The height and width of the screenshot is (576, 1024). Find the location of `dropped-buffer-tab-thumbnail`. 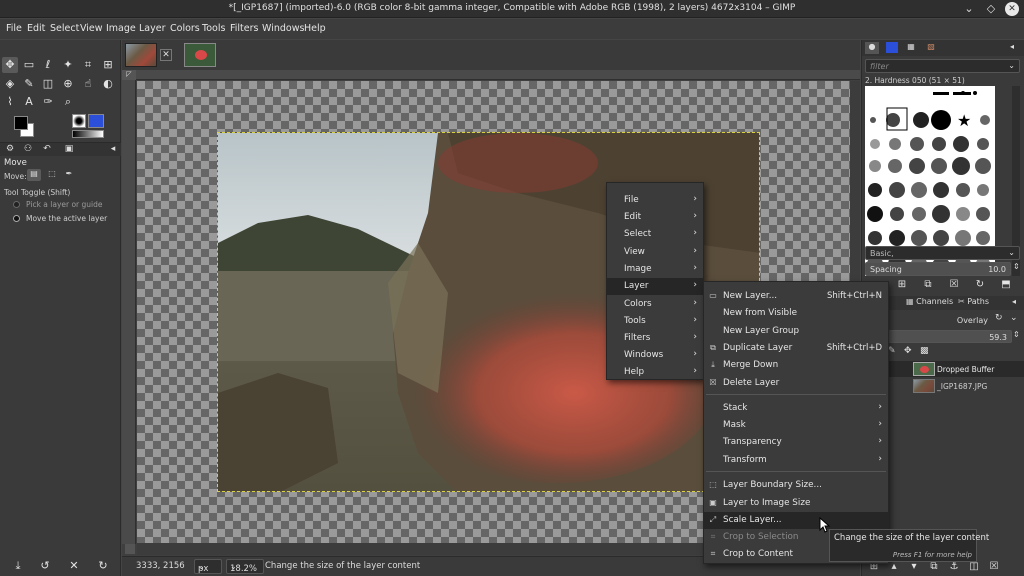

dropped-buffer-tab-thumbnail is located at coordinates (200, 55).